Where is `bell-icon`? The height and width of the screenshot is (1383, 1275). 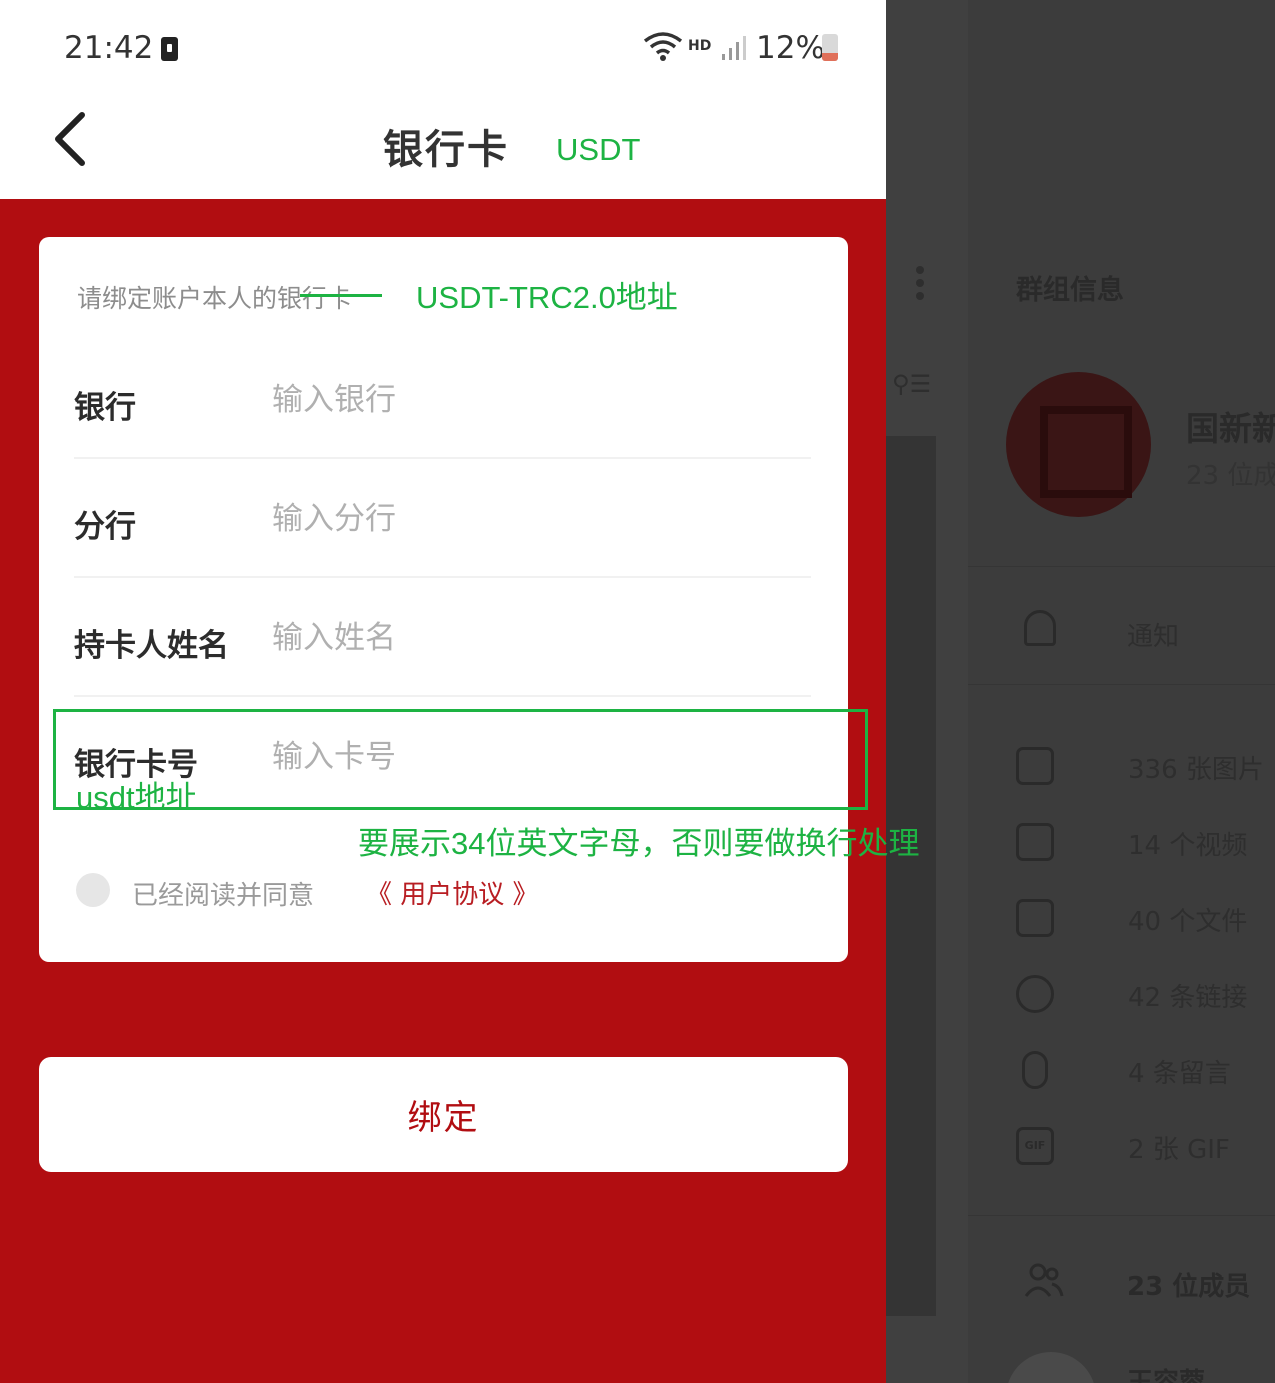
bell-icon is located at coordinates (1040, 628).